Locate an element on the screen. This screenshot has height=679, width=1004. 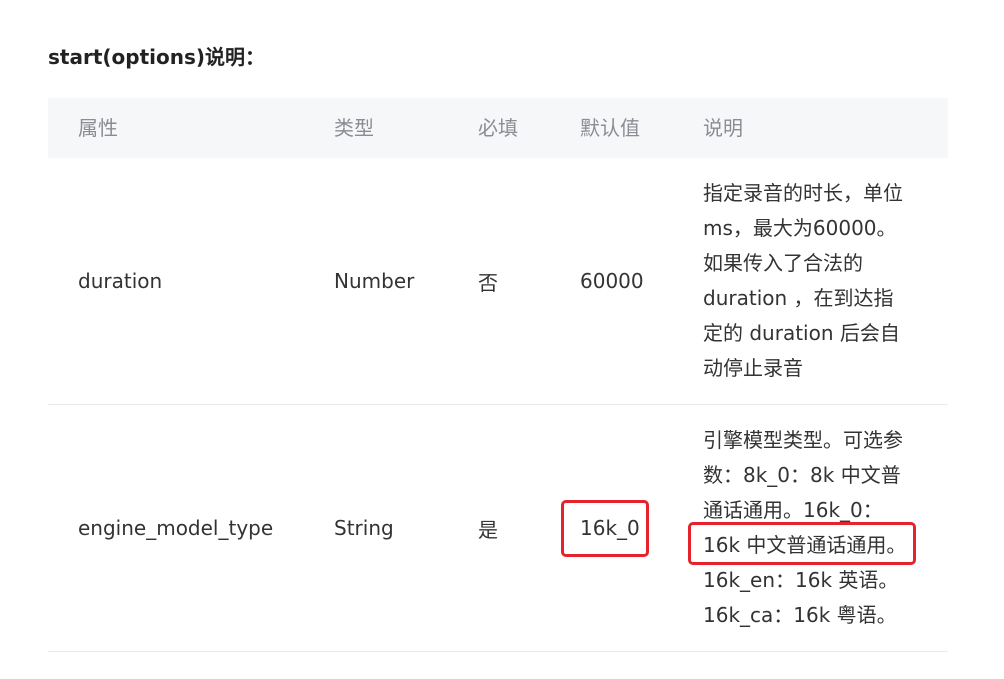
section-title: start(options)说明： is located at coordinates (157, 57).